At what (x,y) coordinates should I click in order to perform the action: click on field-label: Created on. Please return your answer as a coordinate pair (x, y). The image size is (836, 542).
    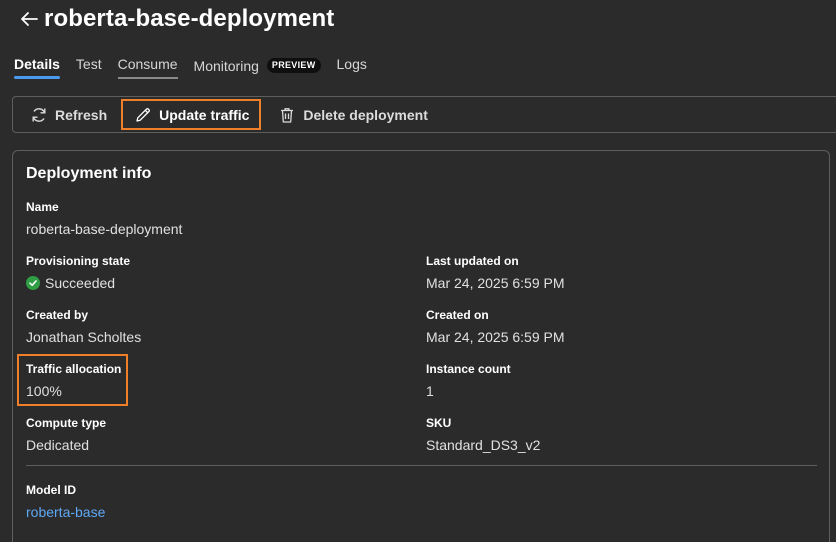
    Looking at the image, I should click on (457, 315).